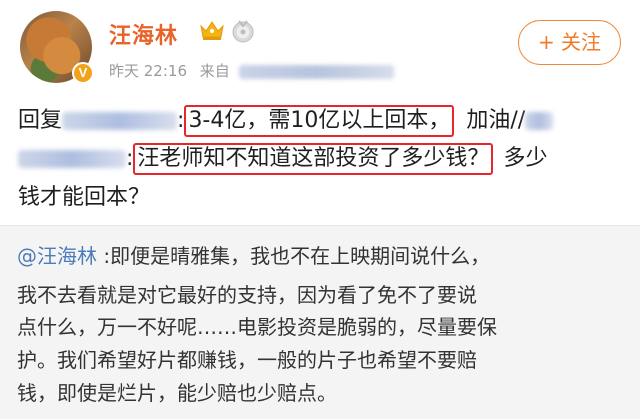 This screenshot has height=419, width=640. I want to click on post-text-line-2: : 汪老师知不知道这部投资了多少钱？ 多少, so click(283, 157).